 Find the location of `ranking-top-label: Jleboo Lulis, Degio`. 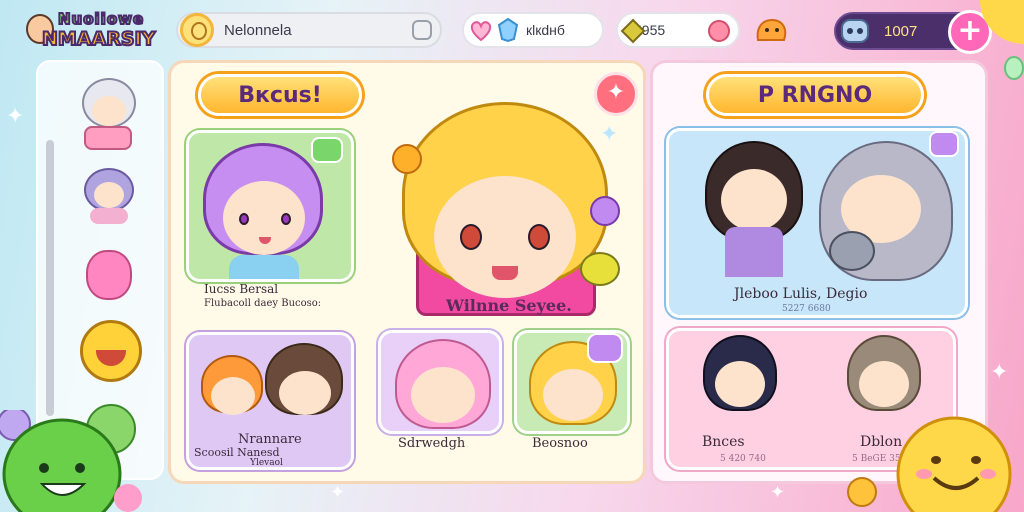

ranking-top-label: Jleboo Lulis, Degio is located at coordinates (801, 294).